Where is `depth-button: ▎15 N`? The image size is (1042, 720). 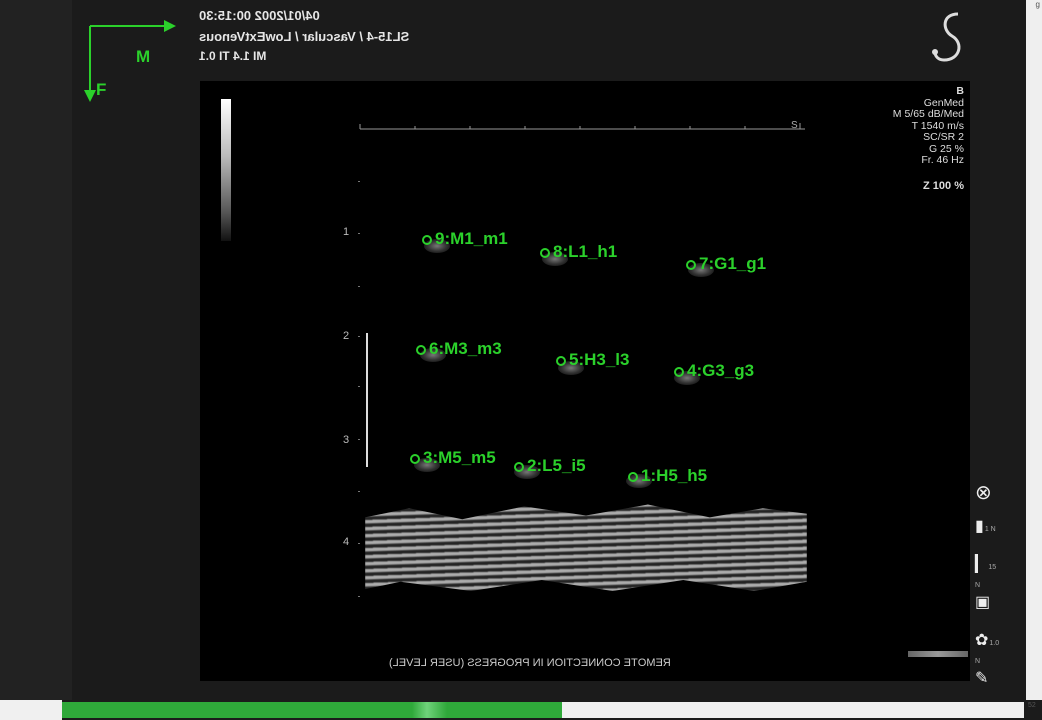
depth-button: ▎15 N is located at coordinates (987, 573).